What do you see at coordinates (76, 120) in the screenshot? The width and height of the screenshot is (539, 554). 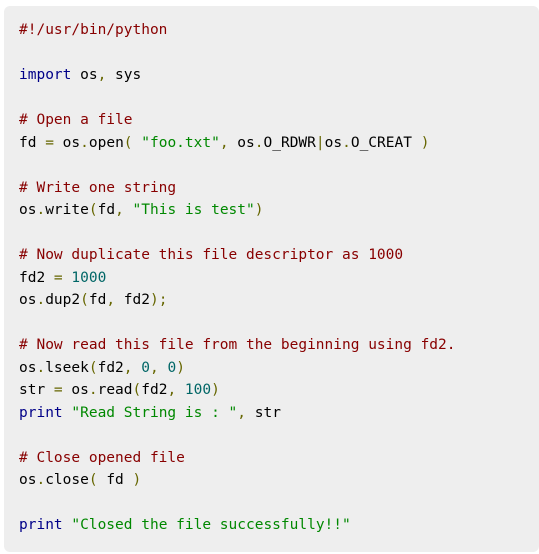 I see `code-comment: # Open a file` at bounding box center [76, 120].